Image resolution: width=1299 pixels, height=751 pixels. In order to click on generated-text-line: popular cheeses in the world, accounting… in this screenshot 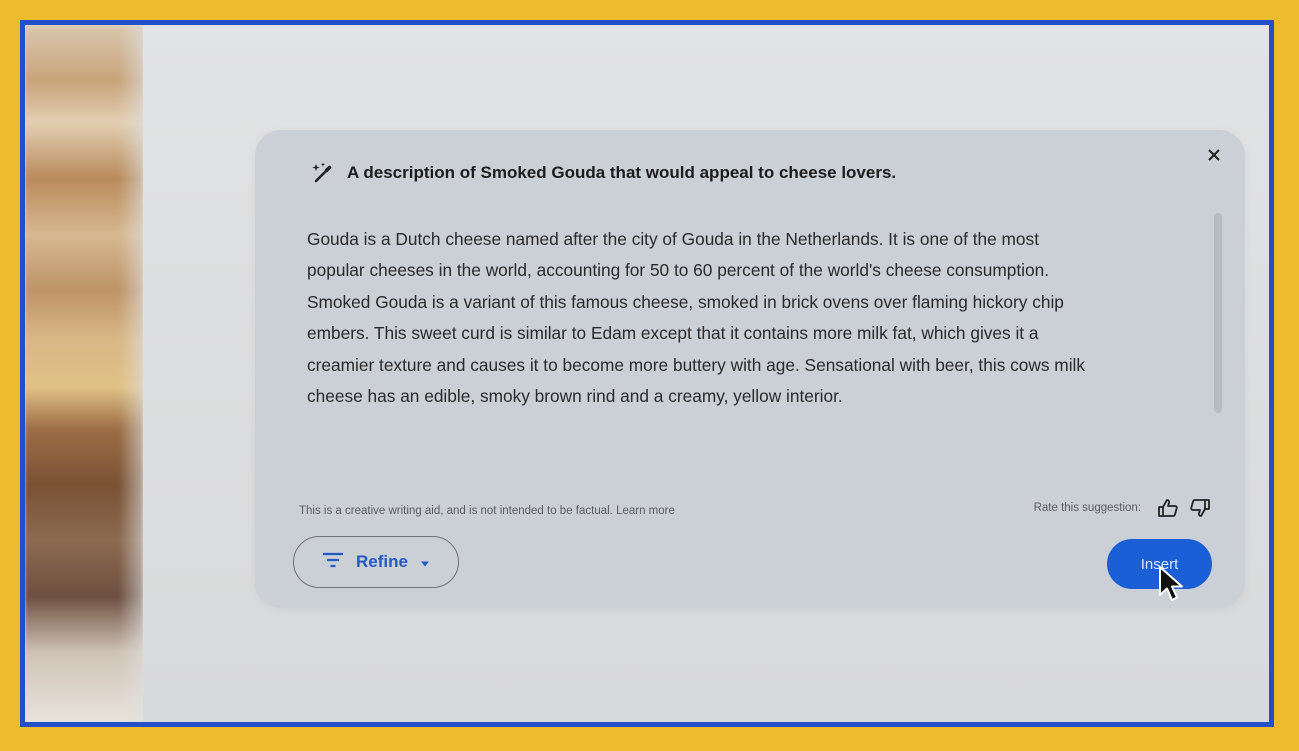, I will do `click(678, 270)`.